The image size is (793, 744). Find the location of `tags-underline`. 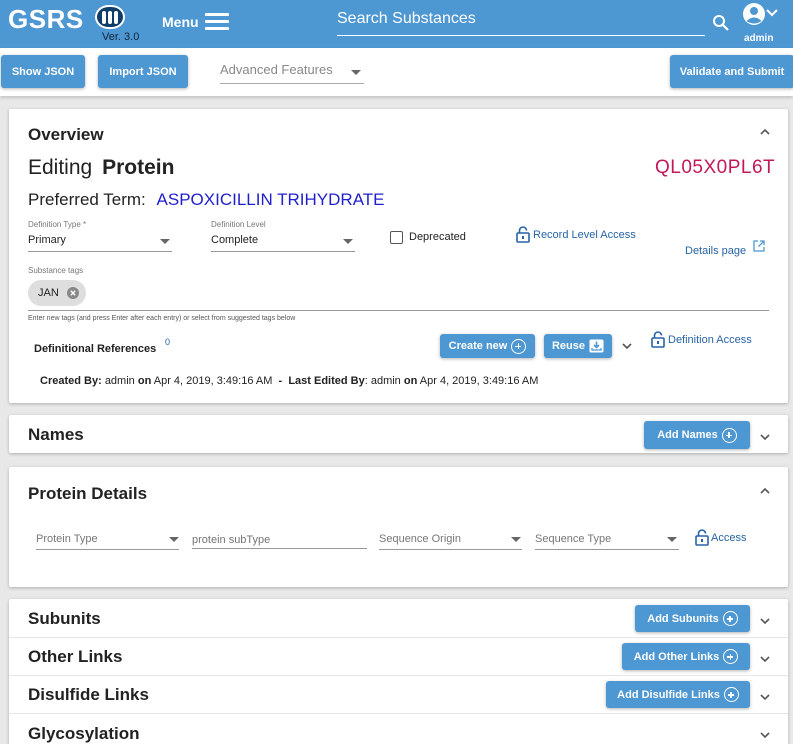

tags-underline is located at coordinates (398, 310).